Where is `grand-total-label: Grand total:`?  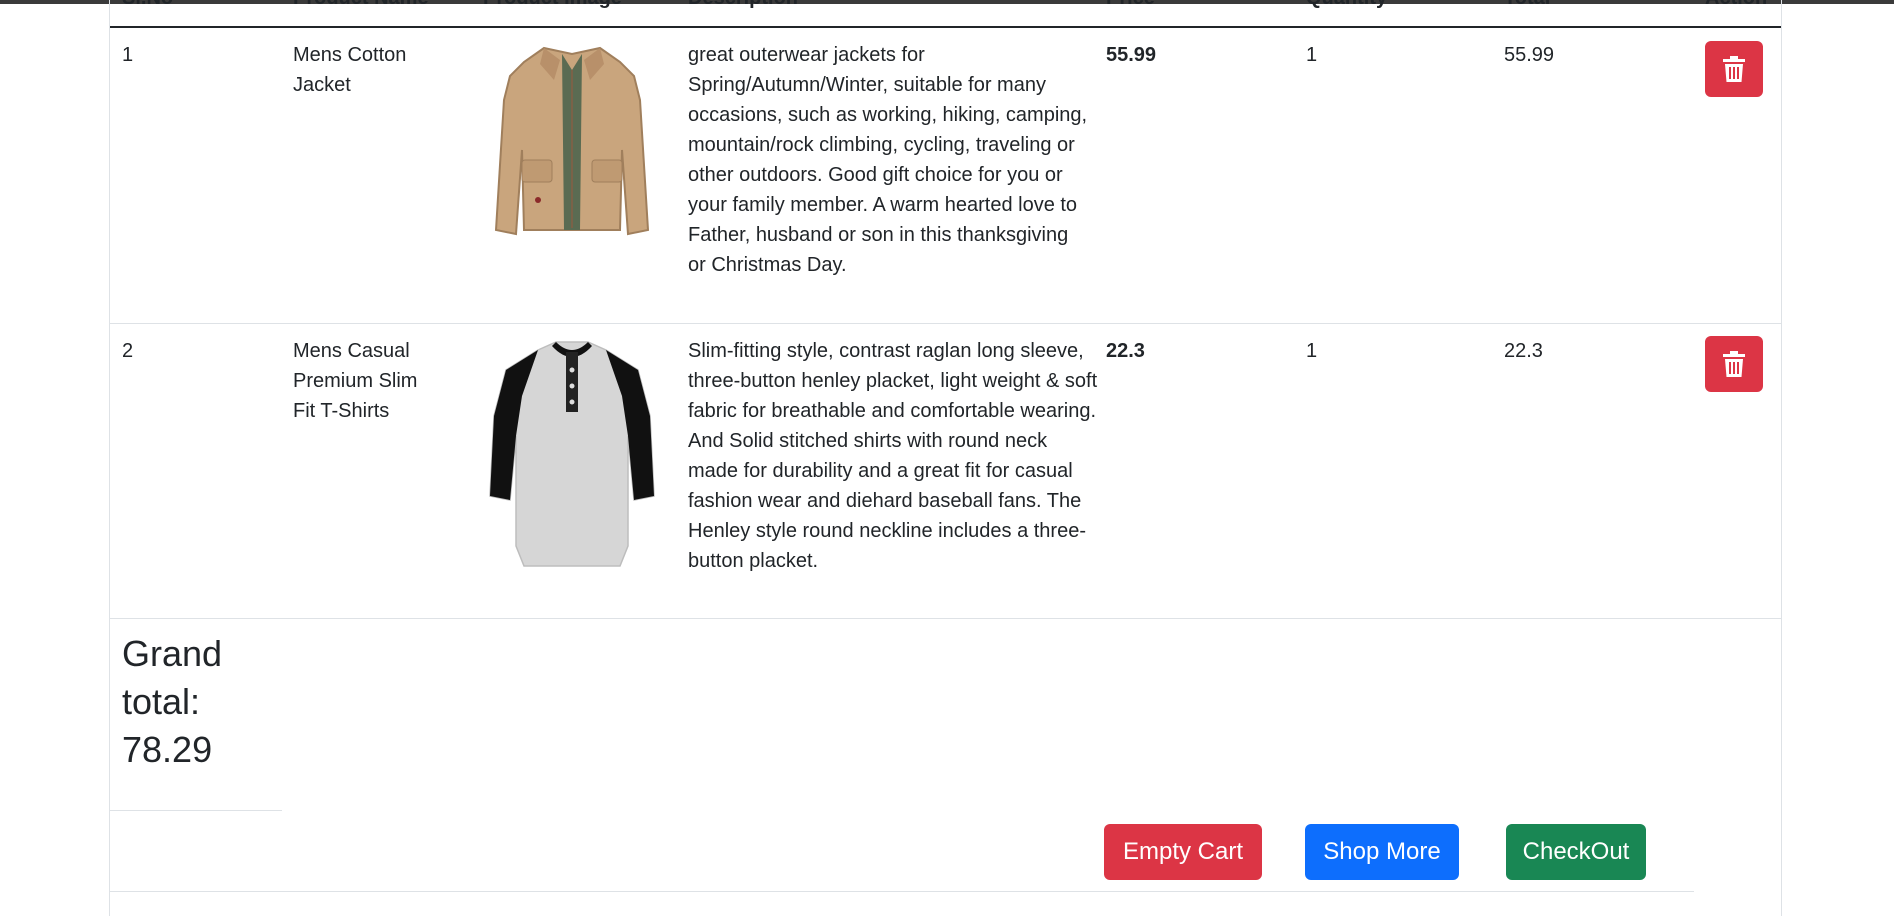 grand-total-label: Grand total: is located at coordinates (172, 677).